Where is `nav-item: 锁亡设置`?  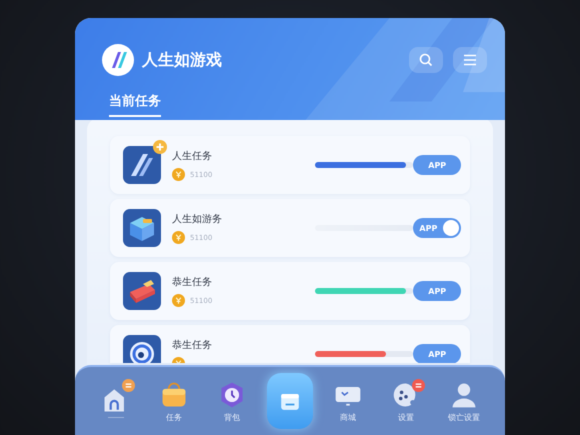
nav-item: 锁亡设置 is located at coordinates (464, 401).